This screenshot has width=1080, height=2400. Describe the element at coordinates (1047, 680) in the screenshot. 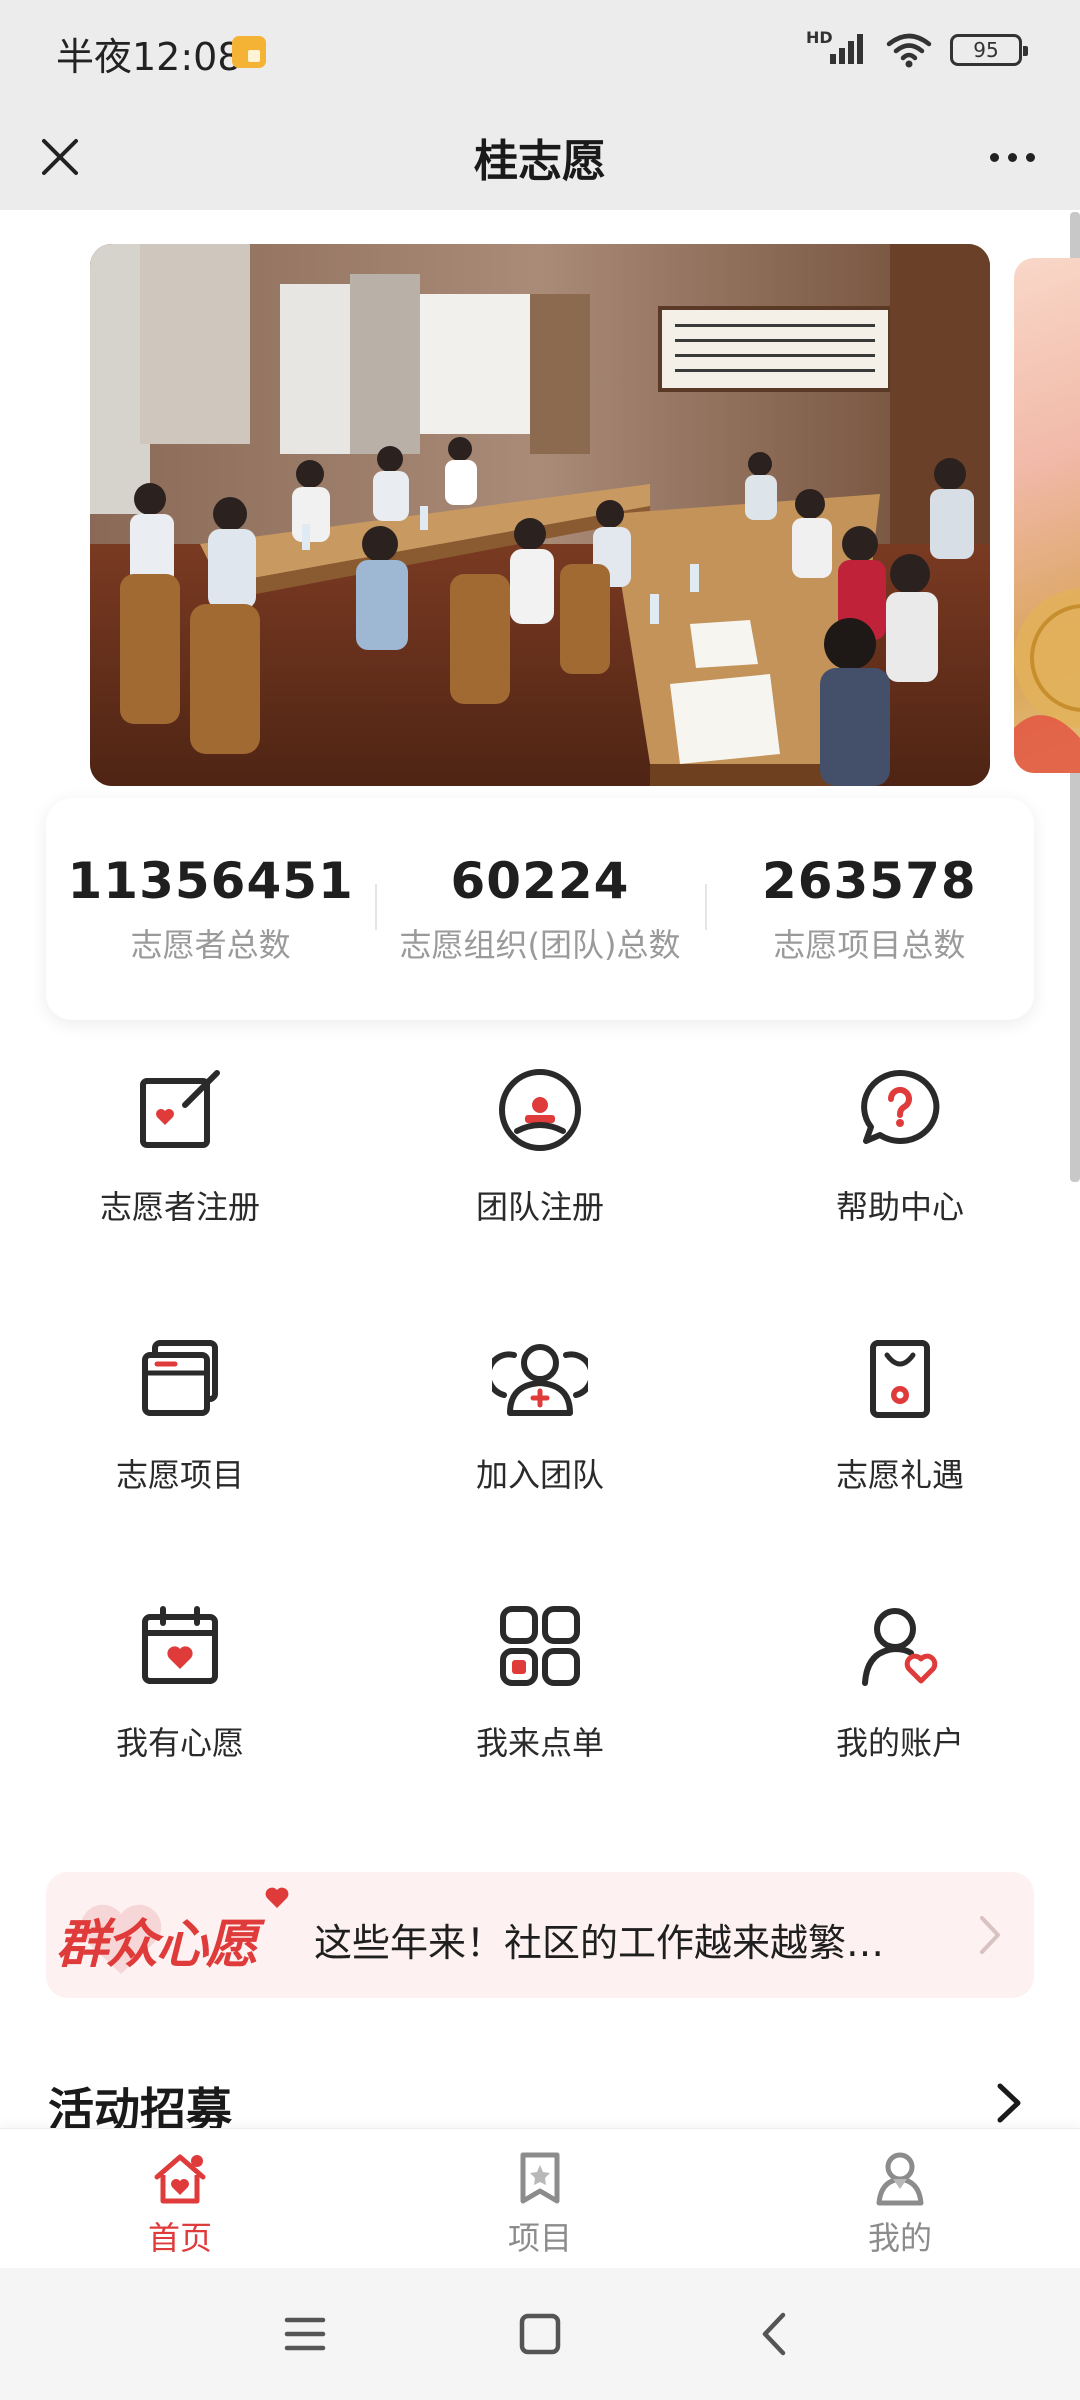

I see `banner-next-image` at that location.